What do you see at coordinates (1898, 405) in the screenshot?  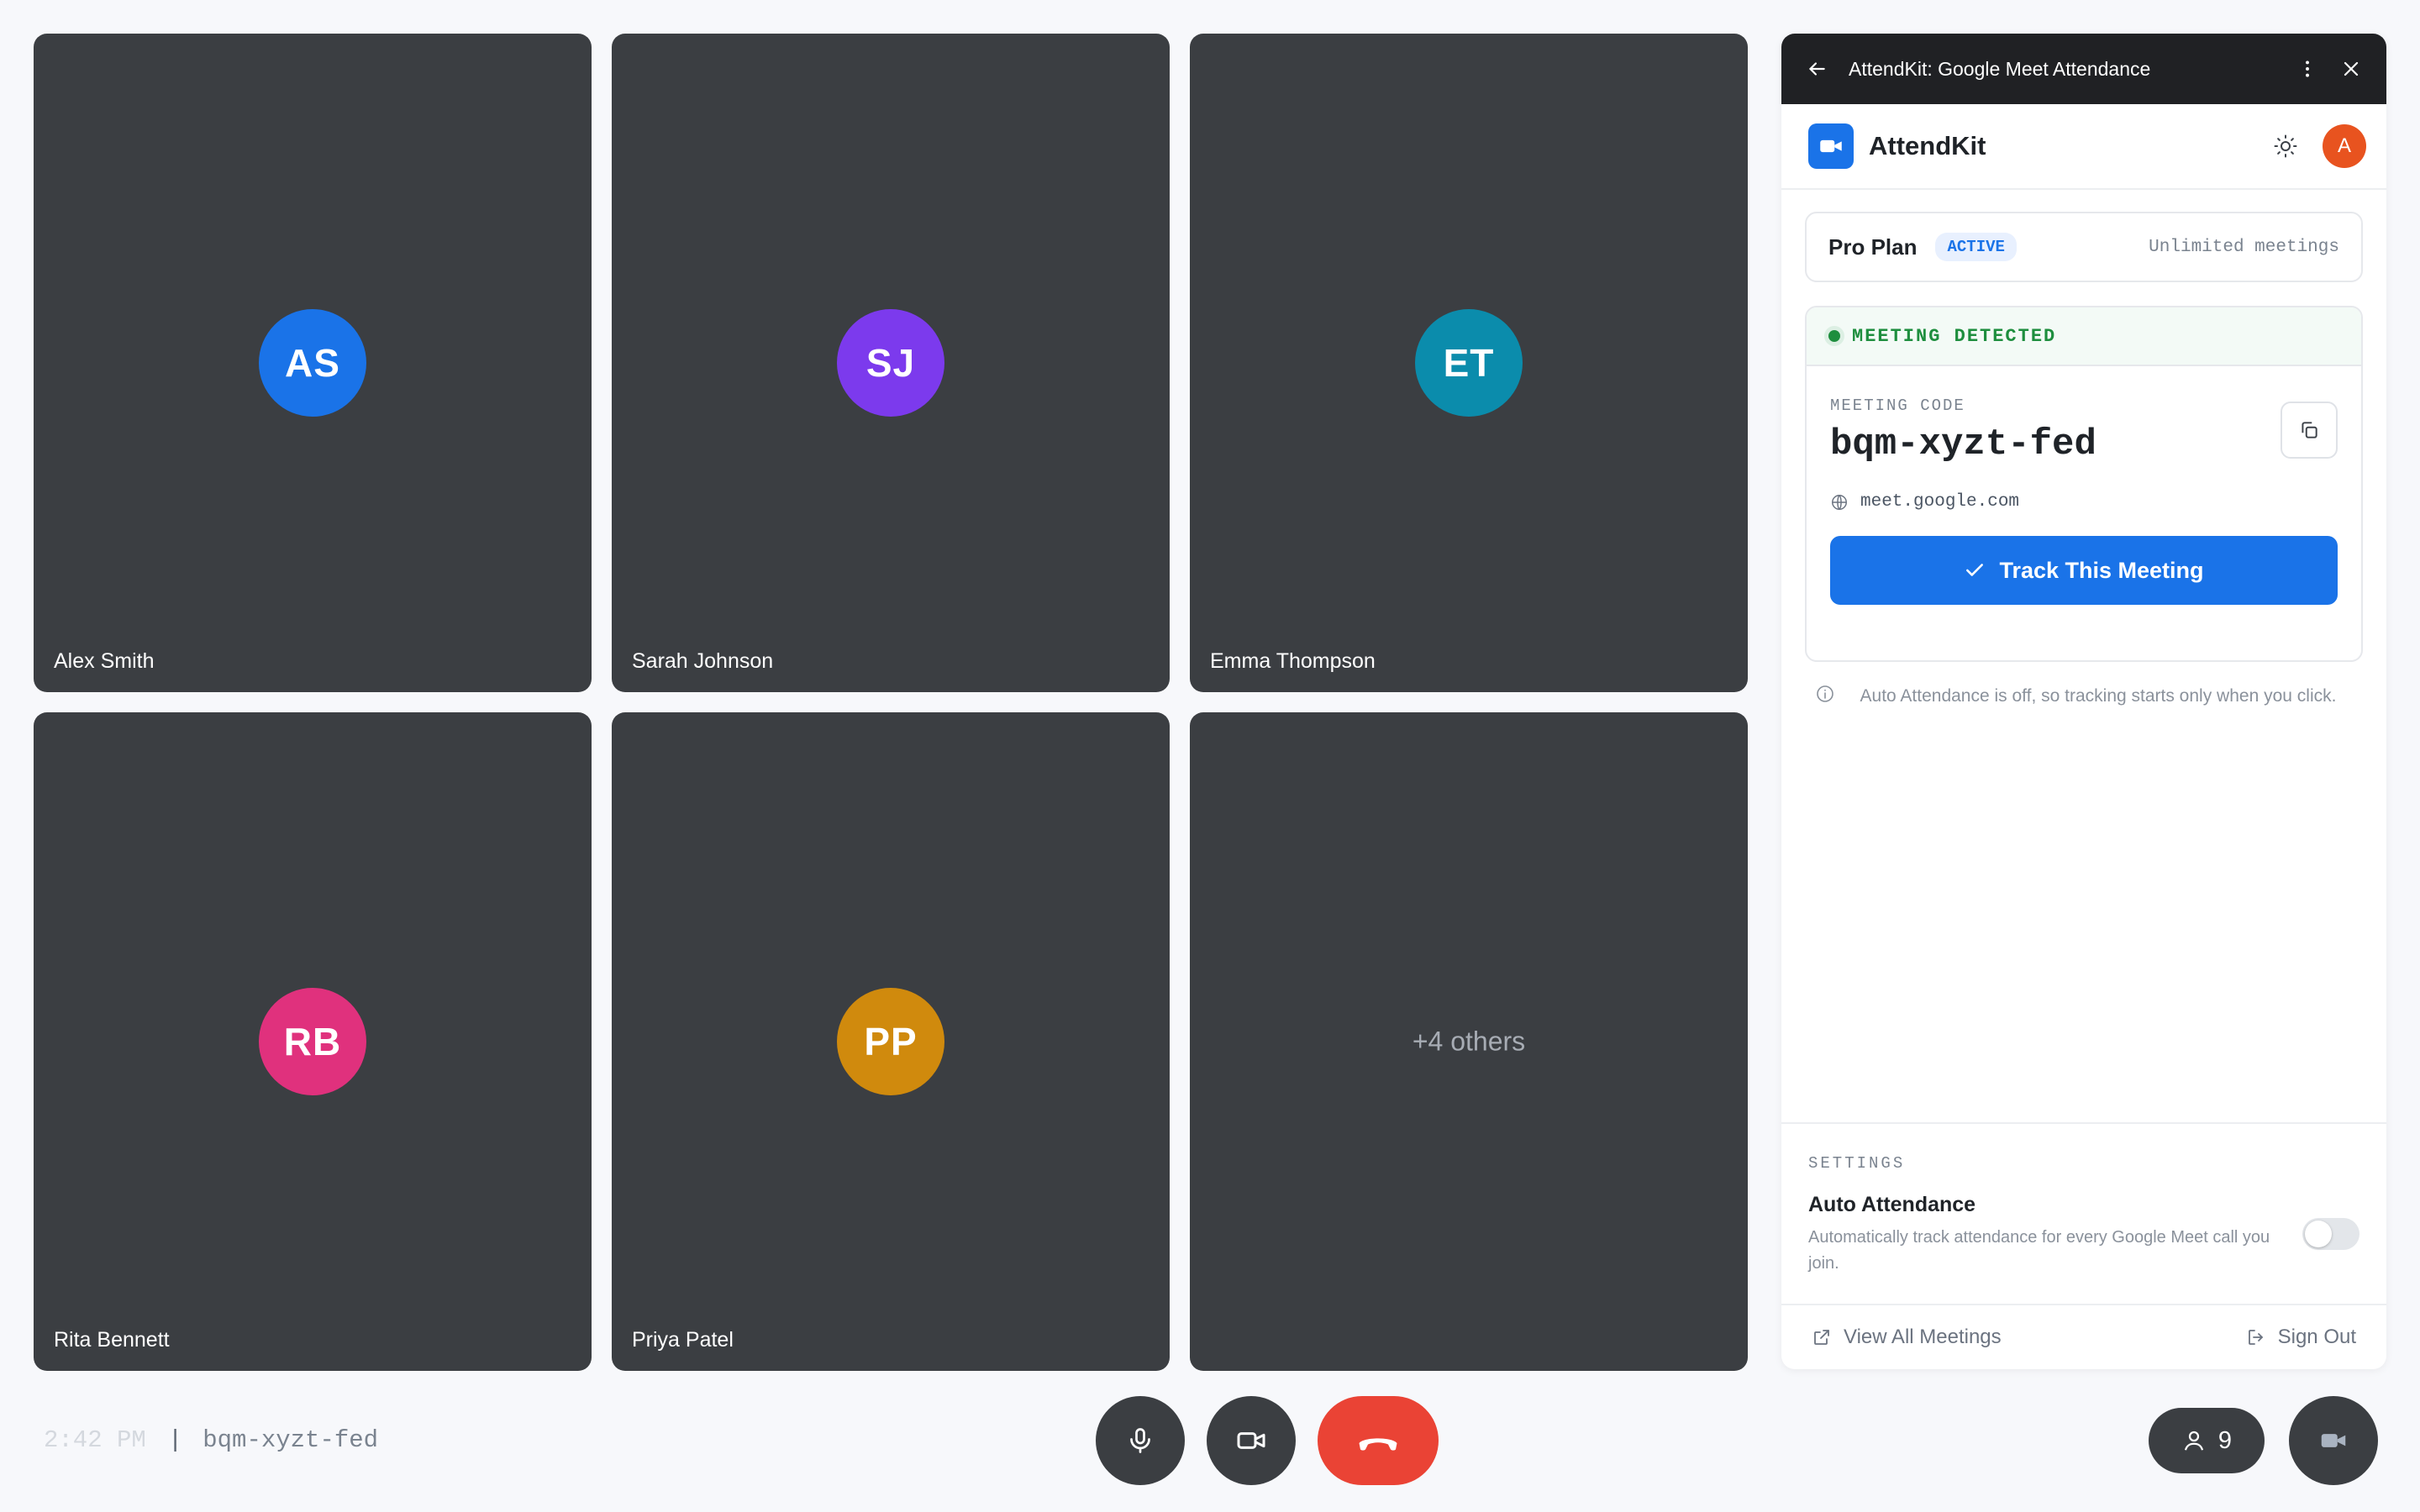 I see `meeting-code-label: MEETING CODE` at bounding box center [1898, 405].